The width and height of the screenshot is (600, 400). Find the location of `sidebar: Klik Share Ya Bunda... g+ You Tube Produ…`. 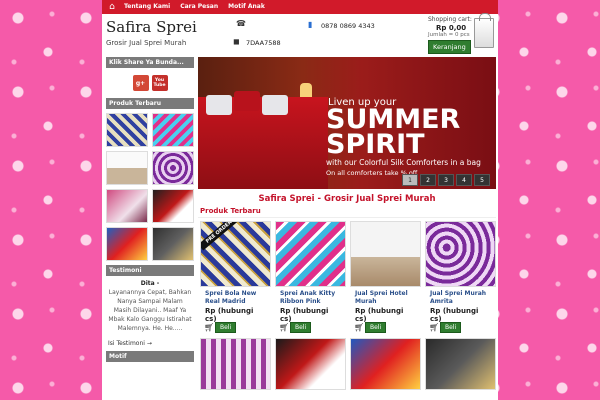

sidebar: Klik Share Ya Bunda... g+ You Tube Produ… is located at coordinates (150, 209).